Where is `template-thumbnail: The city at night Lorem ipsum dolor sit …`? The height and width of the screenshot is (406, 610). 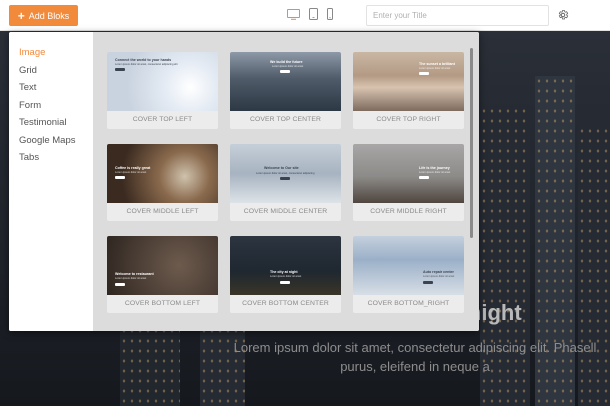
template-thumbnail: The city at night Lorem ipsum dolor sit … is located at coordinates (285, 265).